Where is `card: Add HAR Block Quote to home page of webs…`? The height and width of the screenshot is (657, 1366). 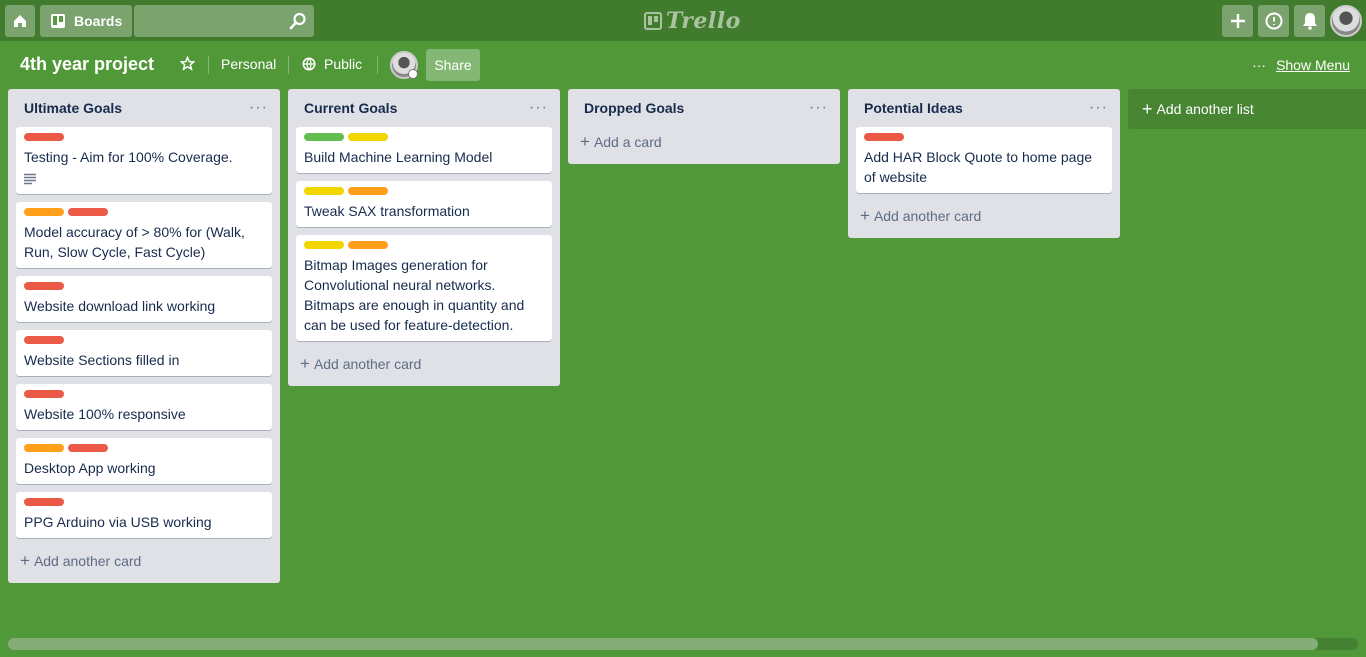
card: Add HAR Block Quote to home page of webs… is located at coordinates (984, 160).